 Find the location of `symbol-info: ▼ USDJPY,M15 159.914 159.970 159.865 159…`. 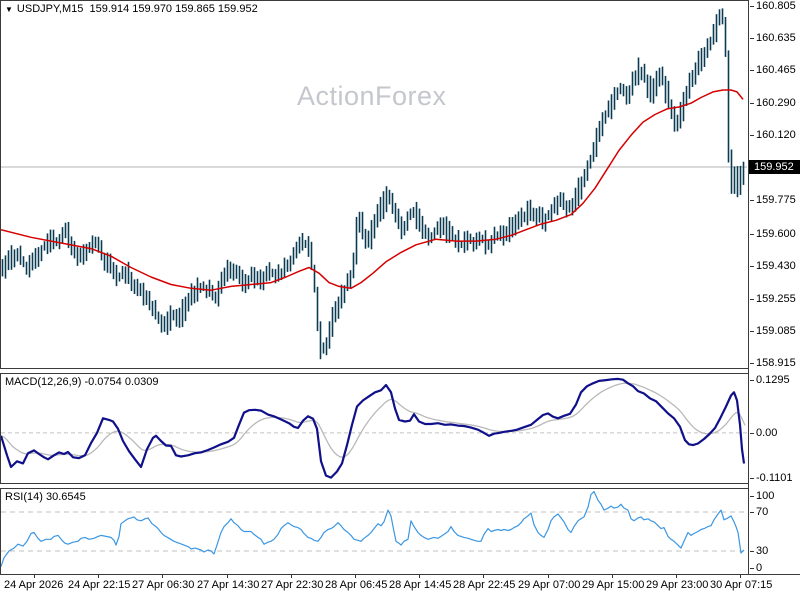

symbol-info: ▼ USDJPY,M15 159.914 159.970 159.865 159… is located at coordinates (131, 9).